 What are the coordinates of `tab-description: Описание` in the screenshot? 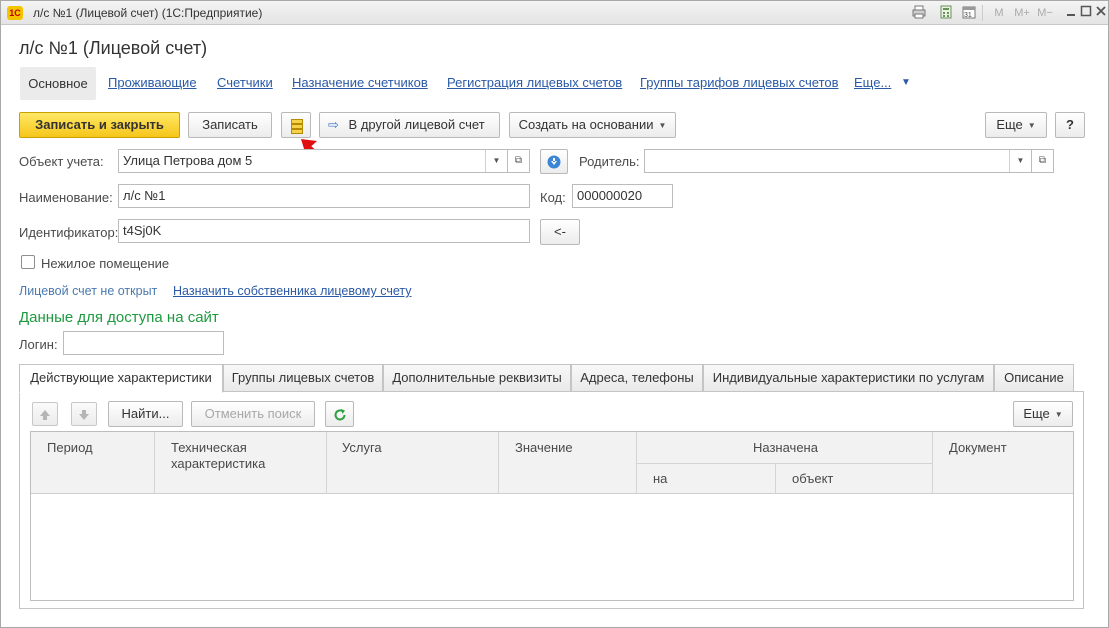 It's located at (1034, 378).